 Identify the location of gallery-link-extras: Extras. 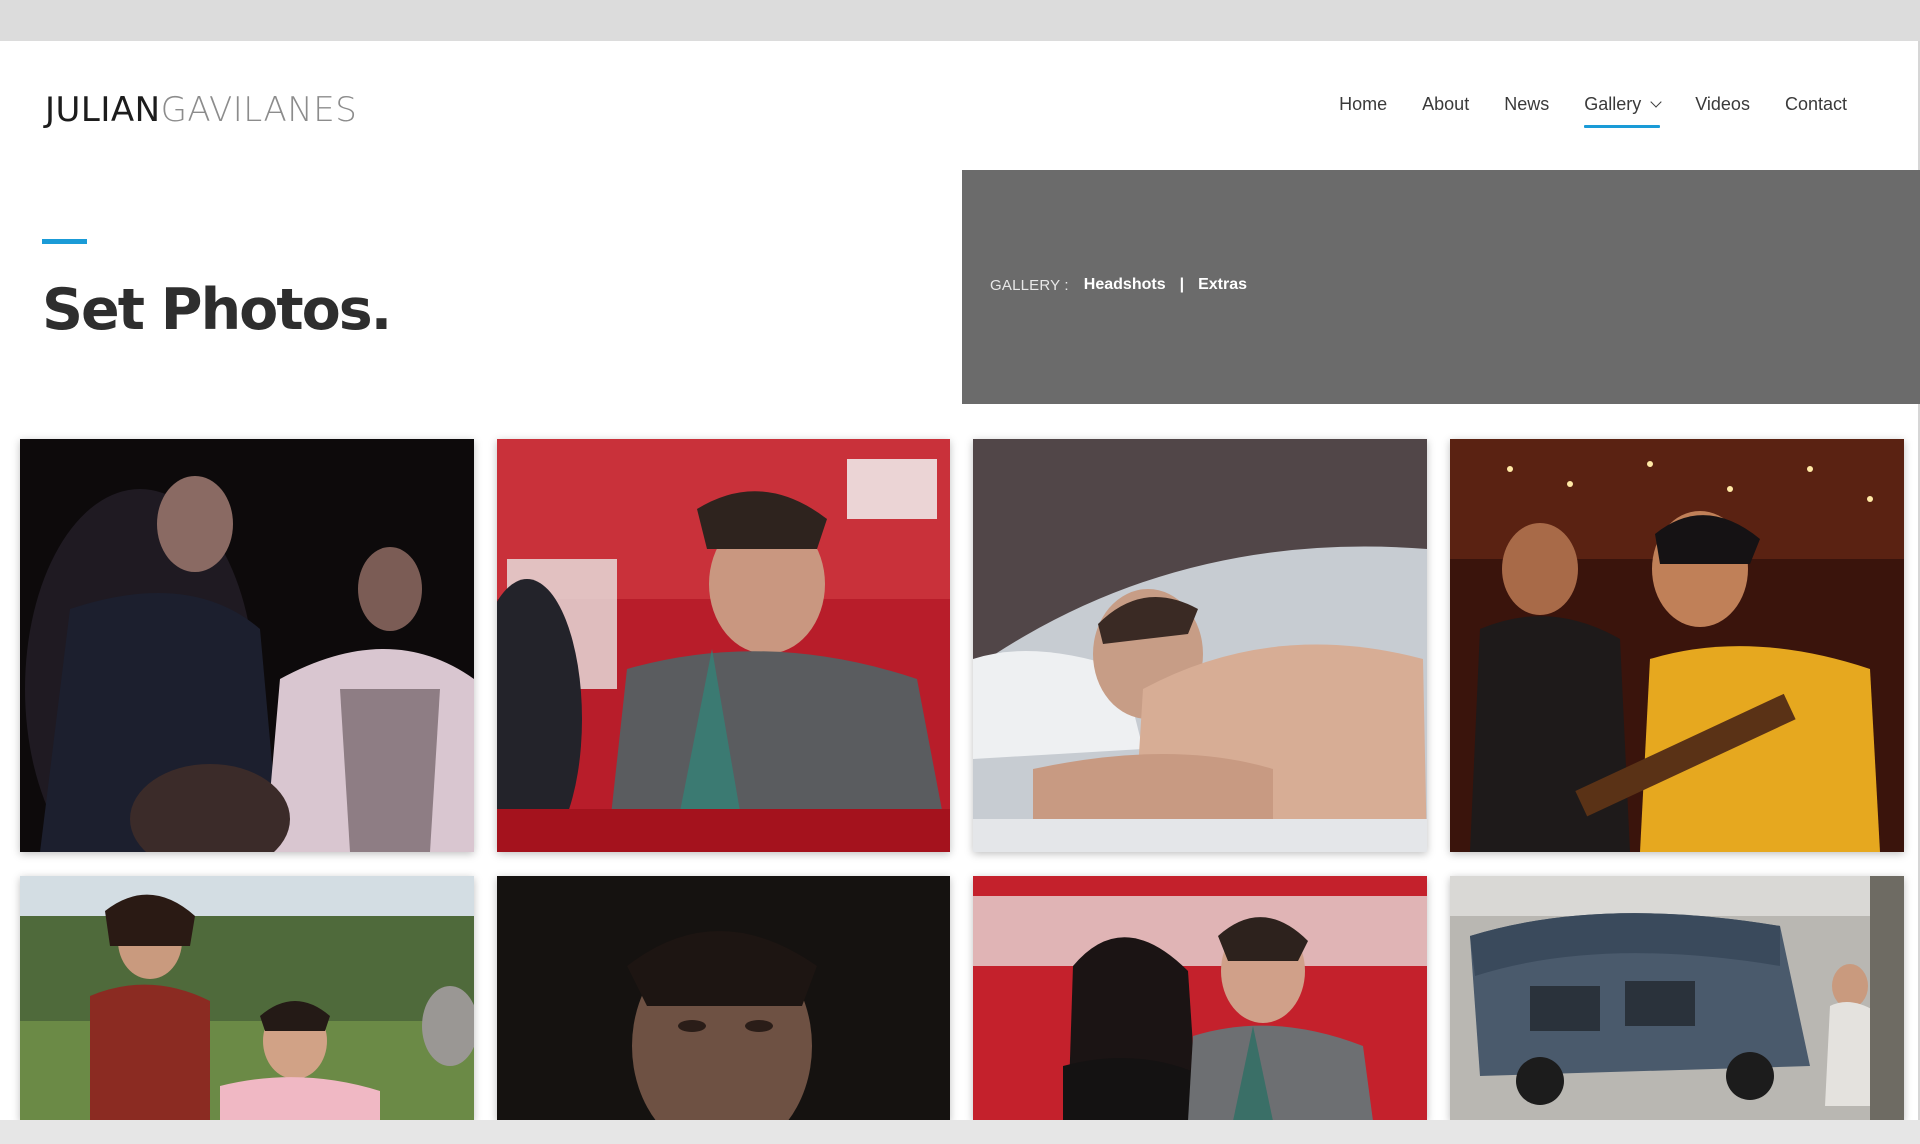
(1222, 285).